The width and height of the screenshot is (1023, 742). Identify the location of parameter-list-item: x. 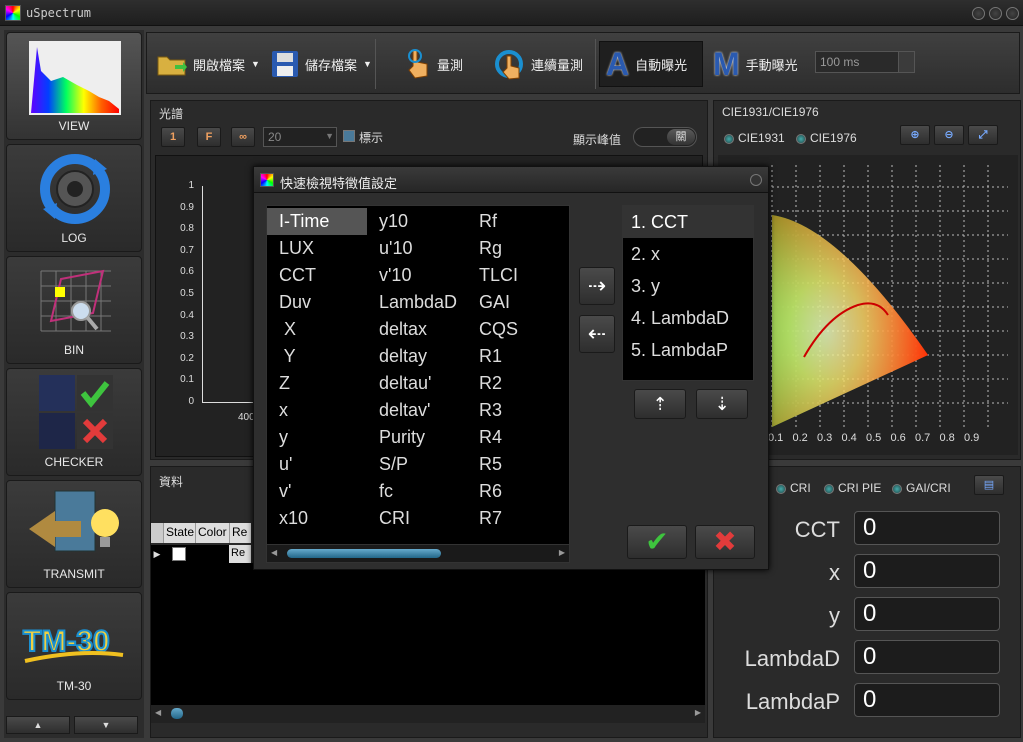
(317, 410).